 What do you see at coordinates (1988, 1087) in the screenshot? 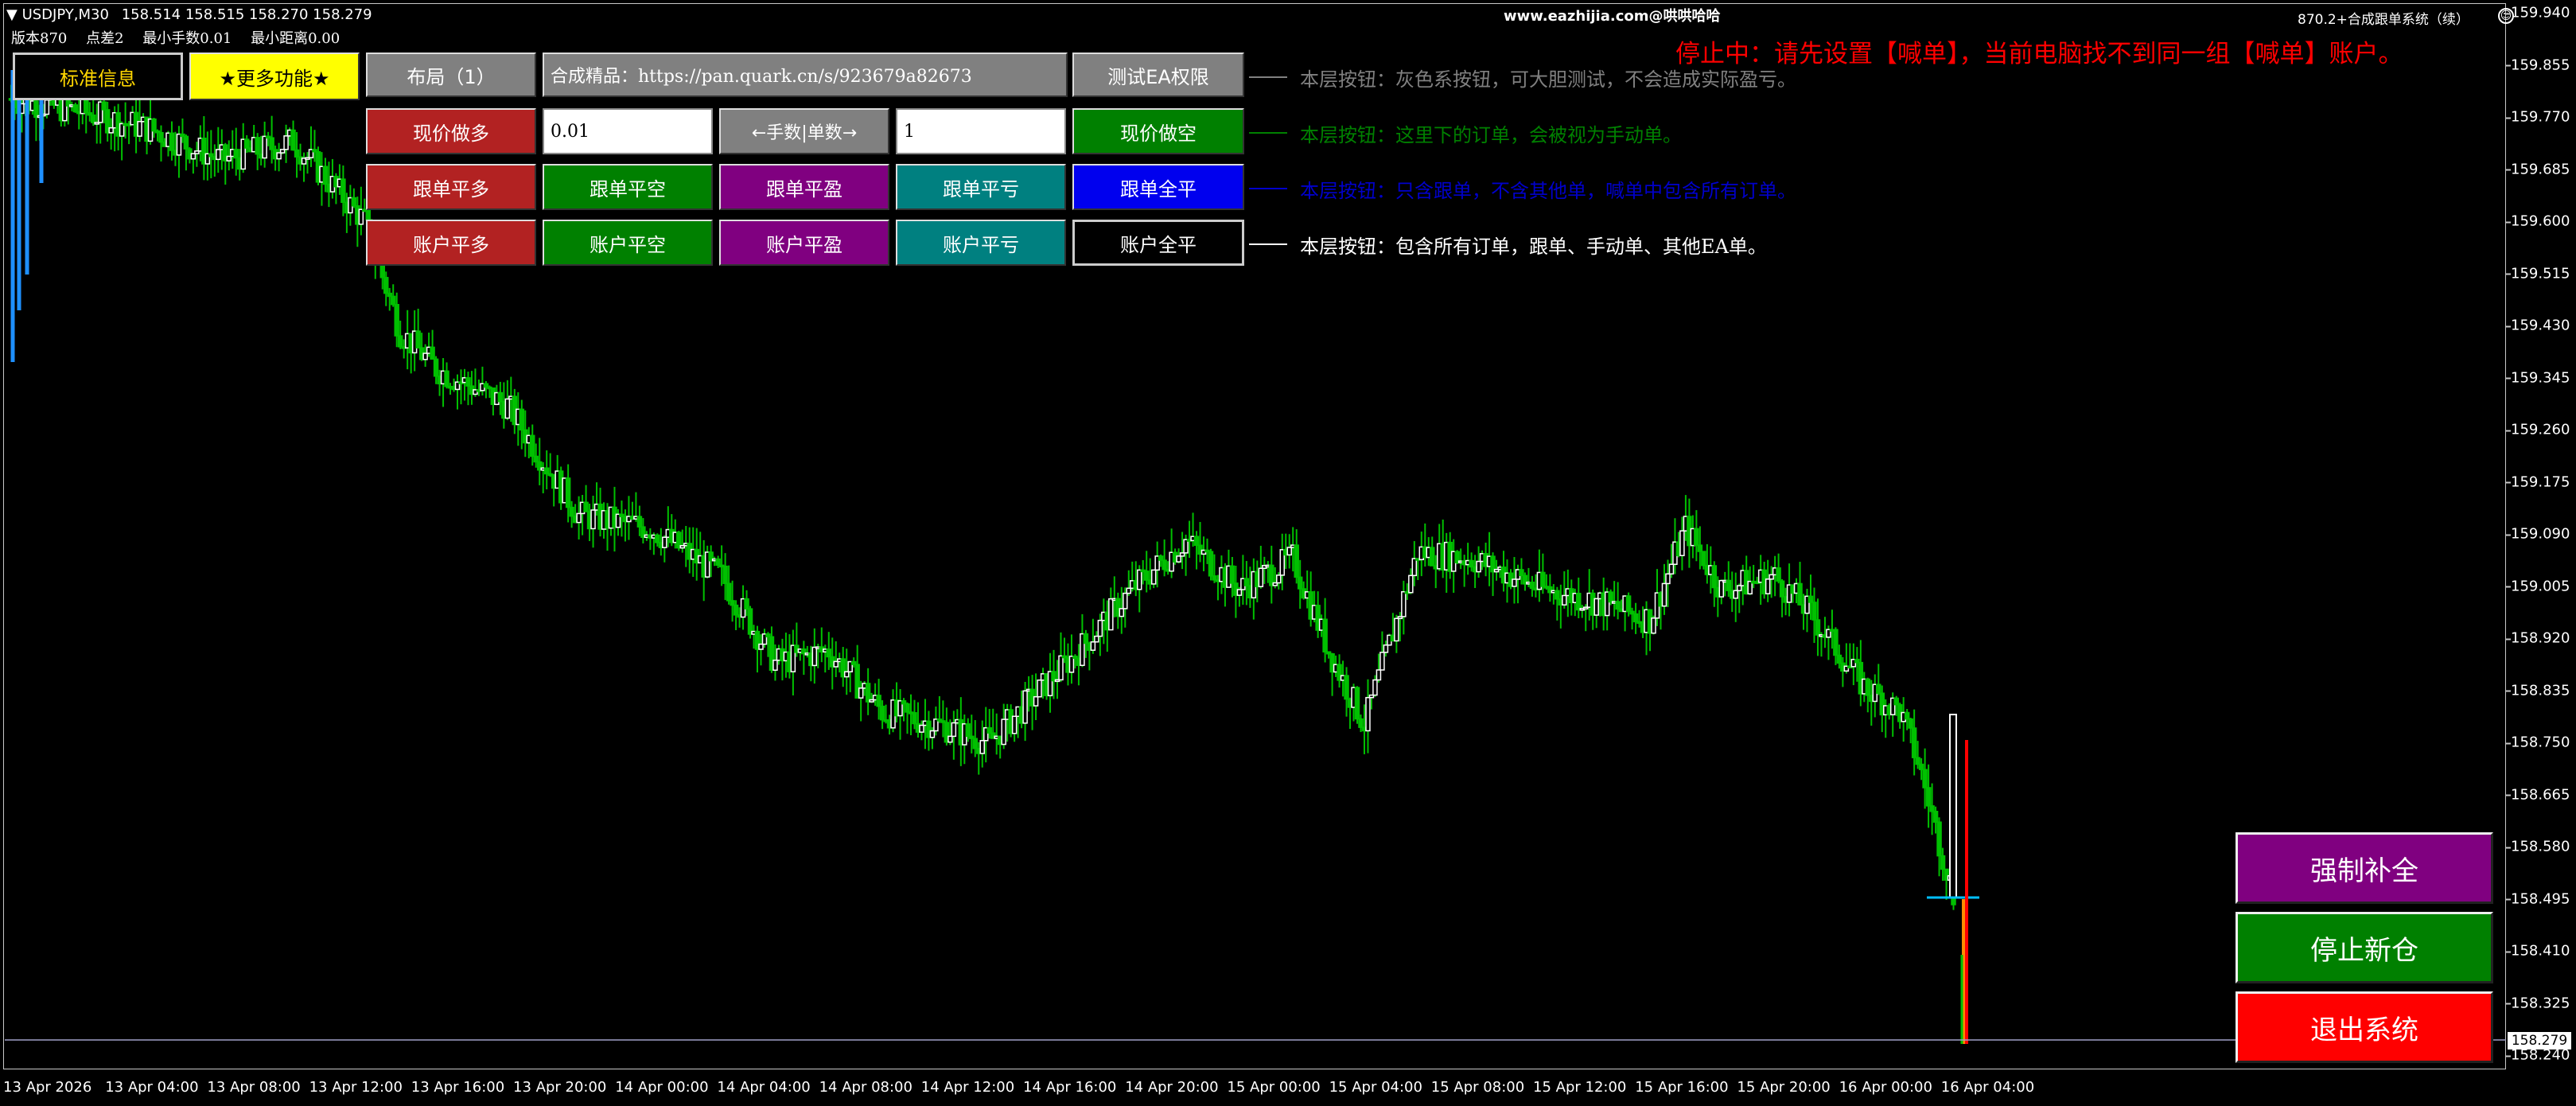
I see `time-tick: 16 Apr 04:00` at bounding box center [1988, 1087].